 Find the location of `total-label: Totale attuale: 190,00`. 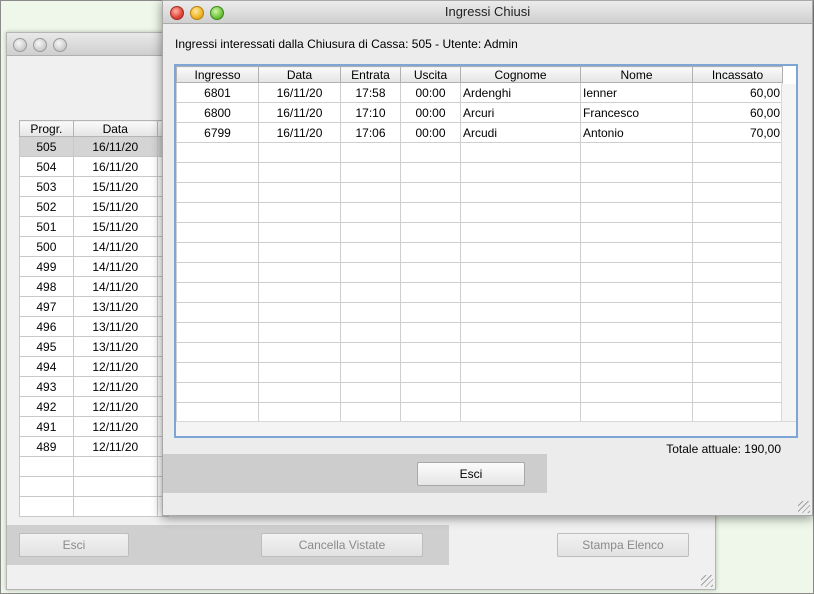

total-label: Totale attuale: 190,00 is located at coordinates (723, 449).